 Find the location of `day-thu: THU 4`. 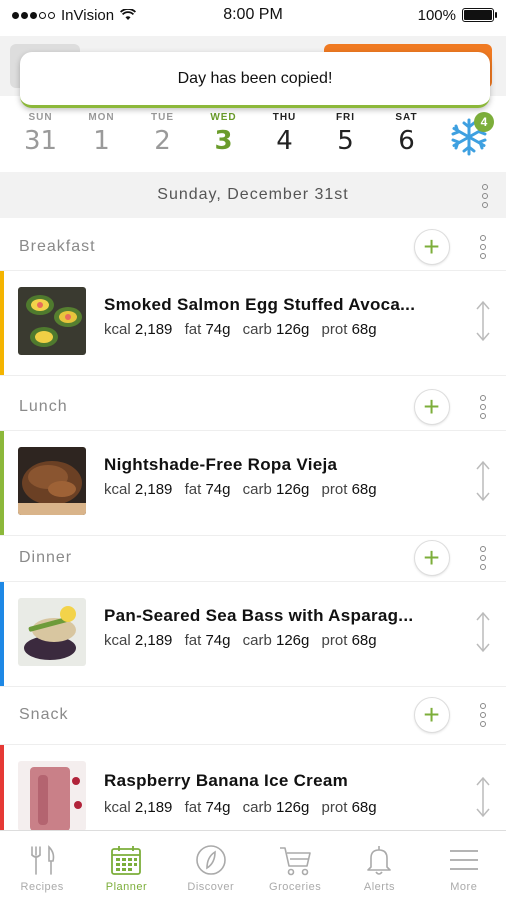

day-thu: THU 4 is located at coordinates (284, 141).